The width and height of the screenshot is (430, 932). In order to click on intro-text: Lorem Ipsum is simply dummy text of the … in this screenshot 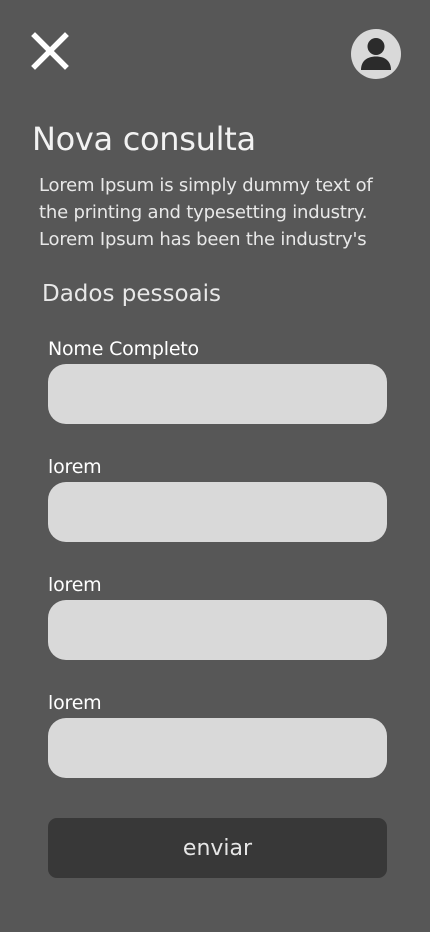, I will do `click(206, 212)`.